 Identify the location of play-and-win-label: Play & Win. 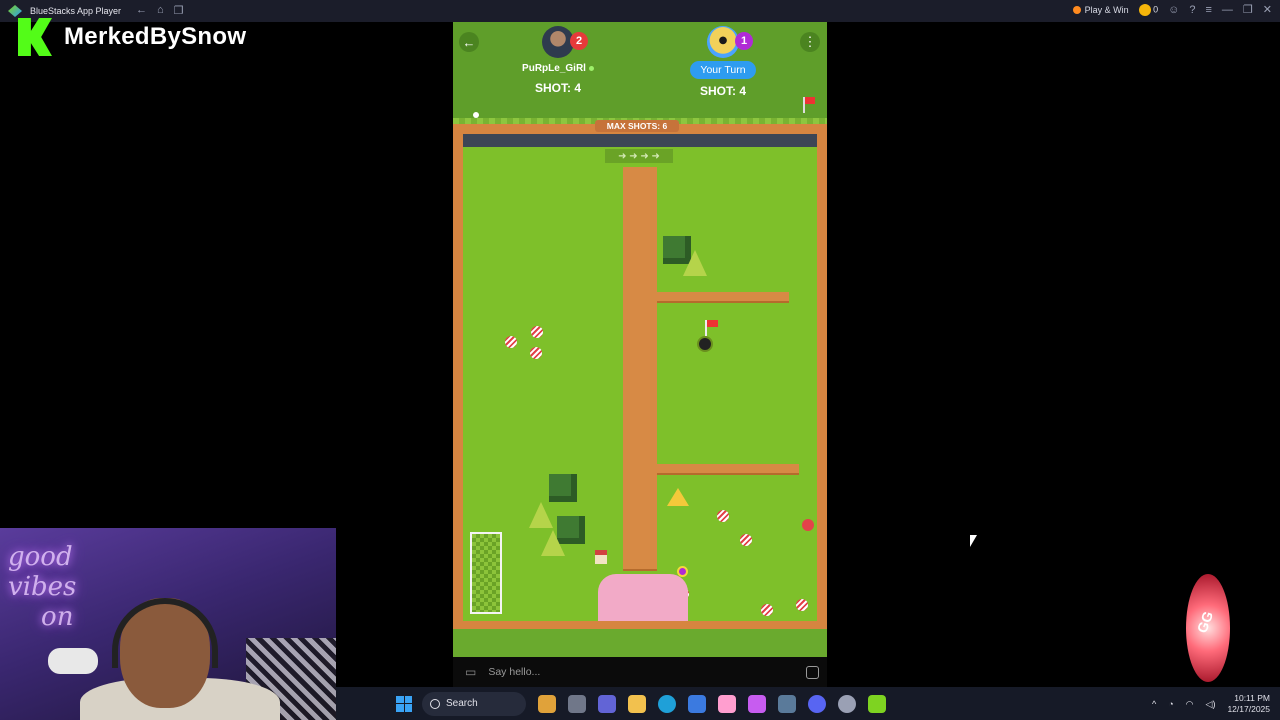
(1106, 9).